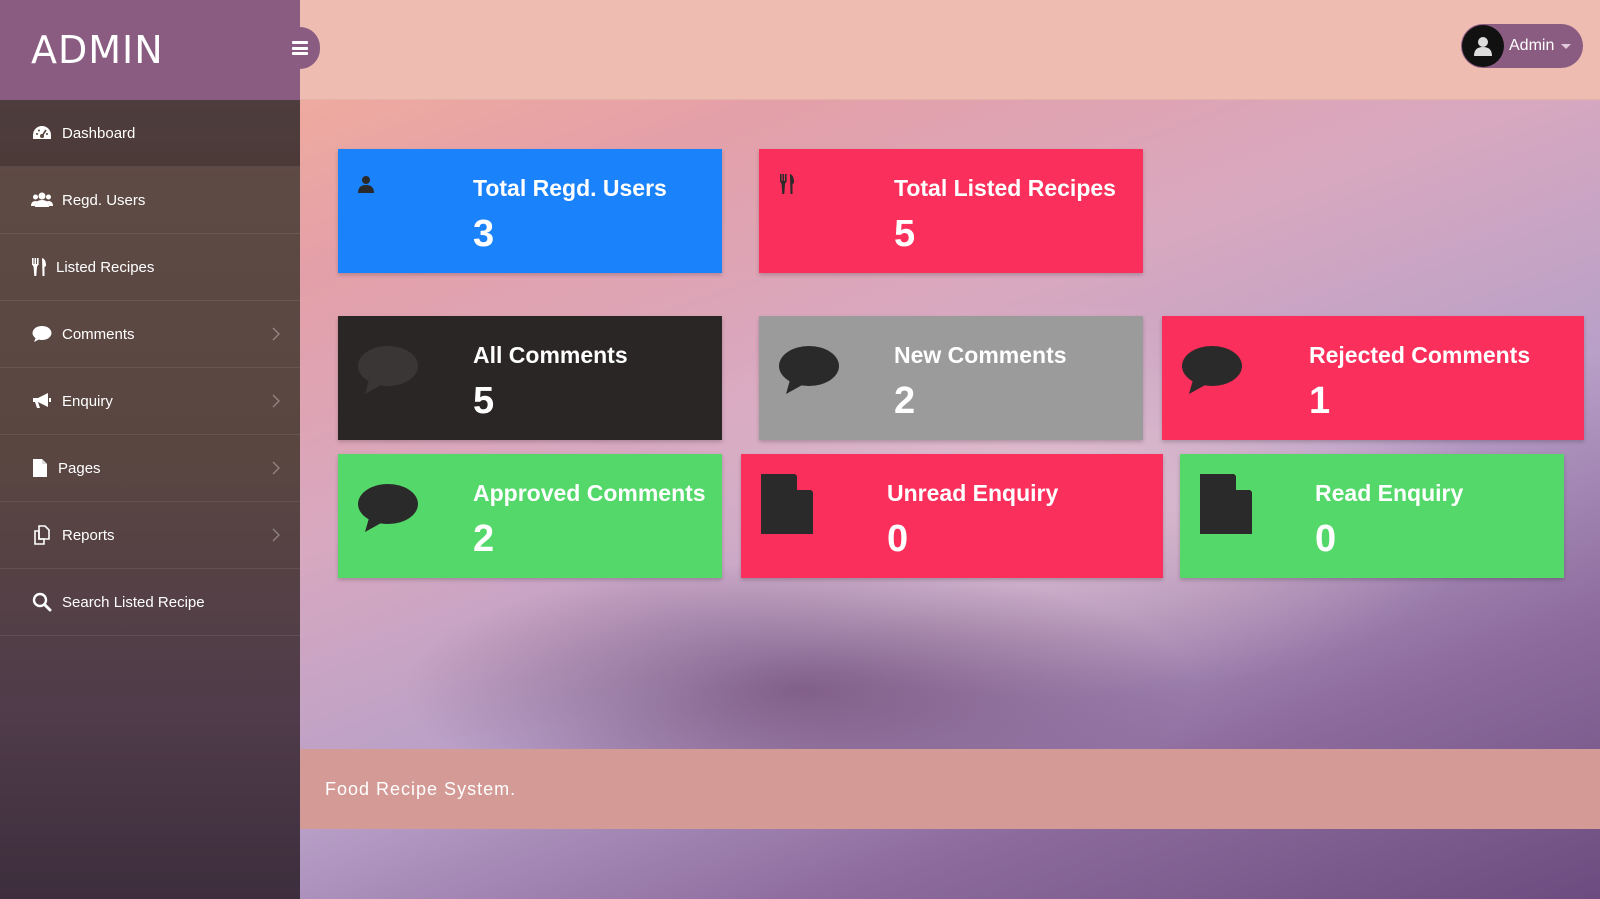 The image size is (1600, 899). I want to click on card-title: Unread Enquiry, so click(973, 493).